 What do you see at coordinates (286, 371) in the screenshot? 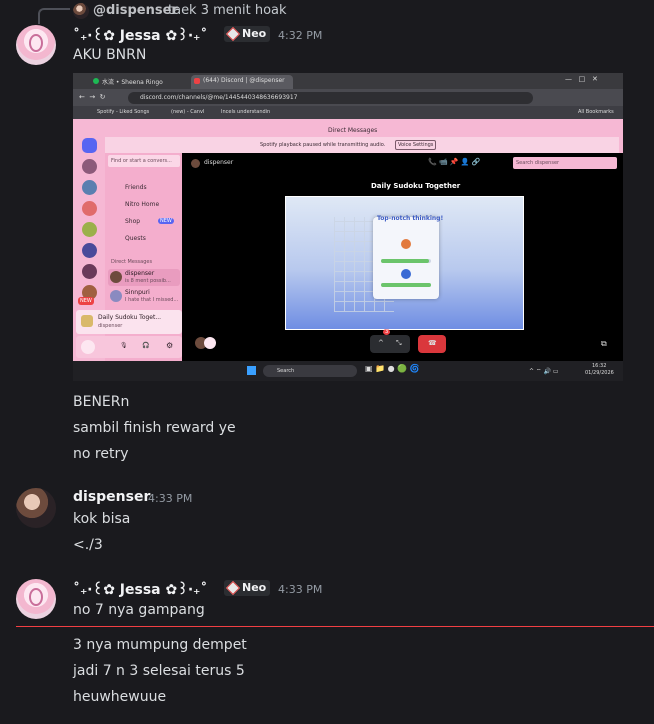
I see `taskbar-search-label: Search` at bounding box center [286, 371].